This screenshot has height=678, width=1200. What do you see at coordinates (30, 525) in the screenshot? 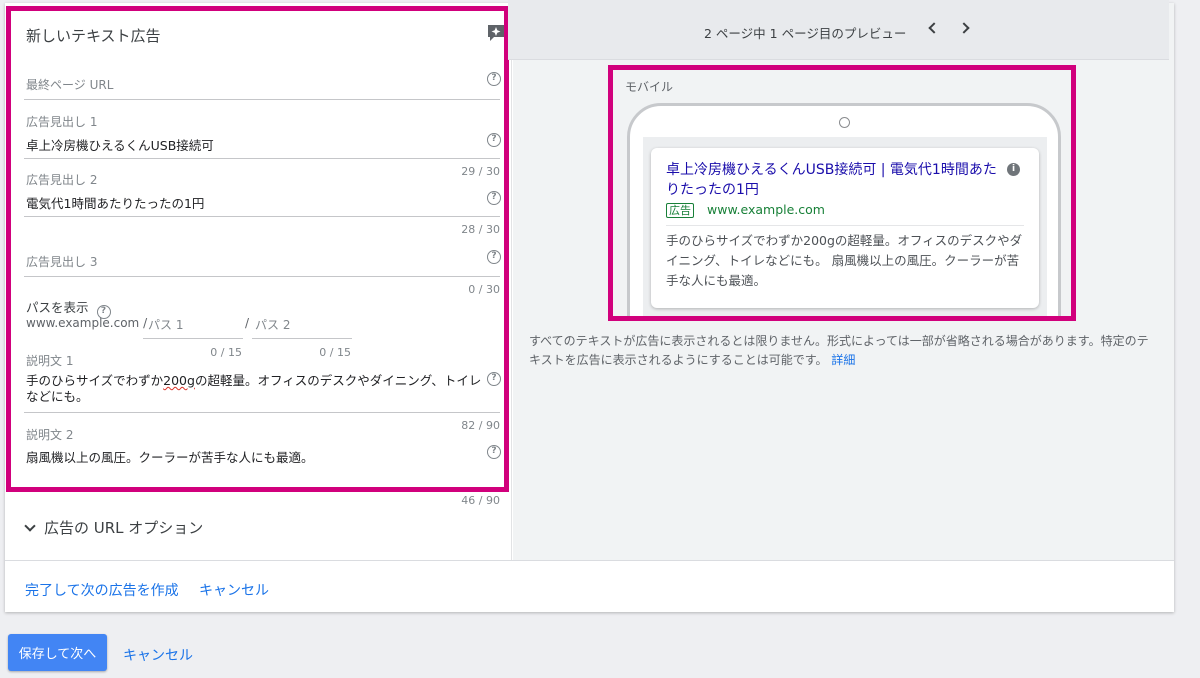
I see `chevron-down-icon` at bounding box center [30, 525].